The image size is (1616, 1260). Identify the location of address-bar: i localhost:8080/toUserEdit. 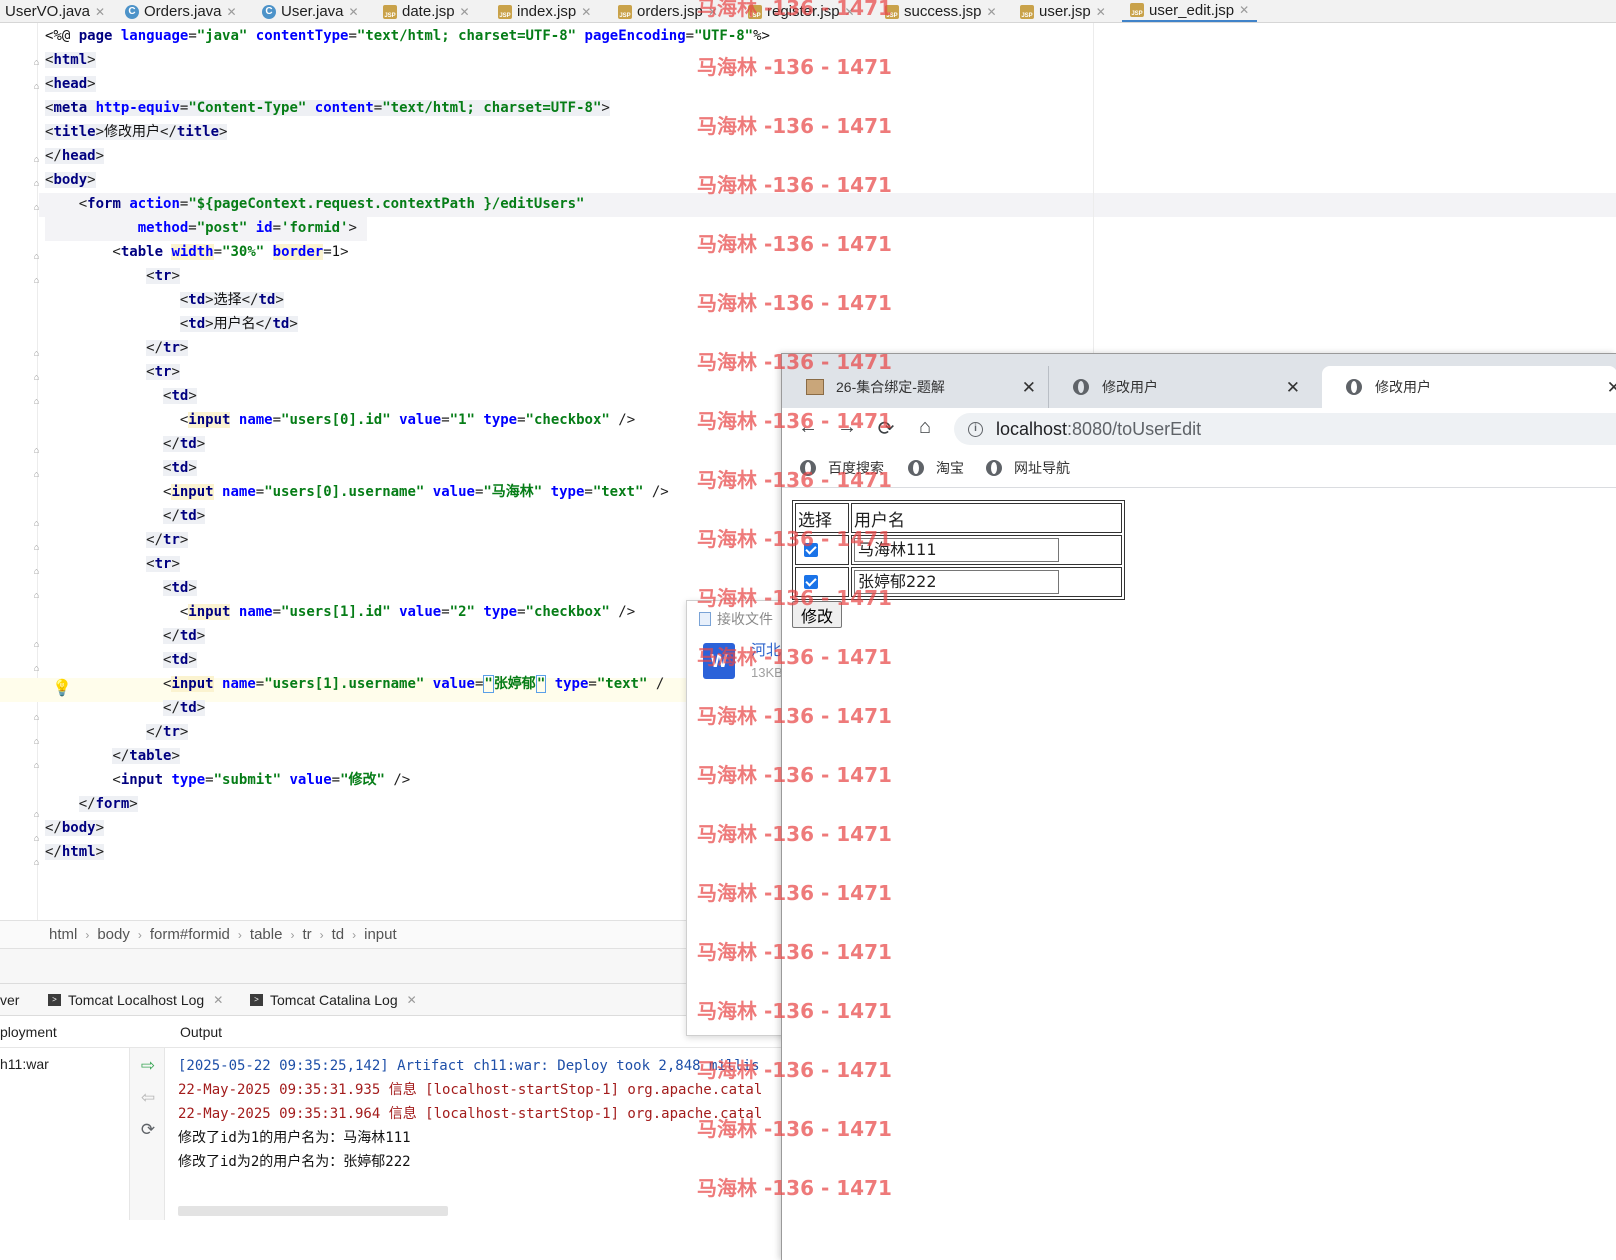
(1285, 429).